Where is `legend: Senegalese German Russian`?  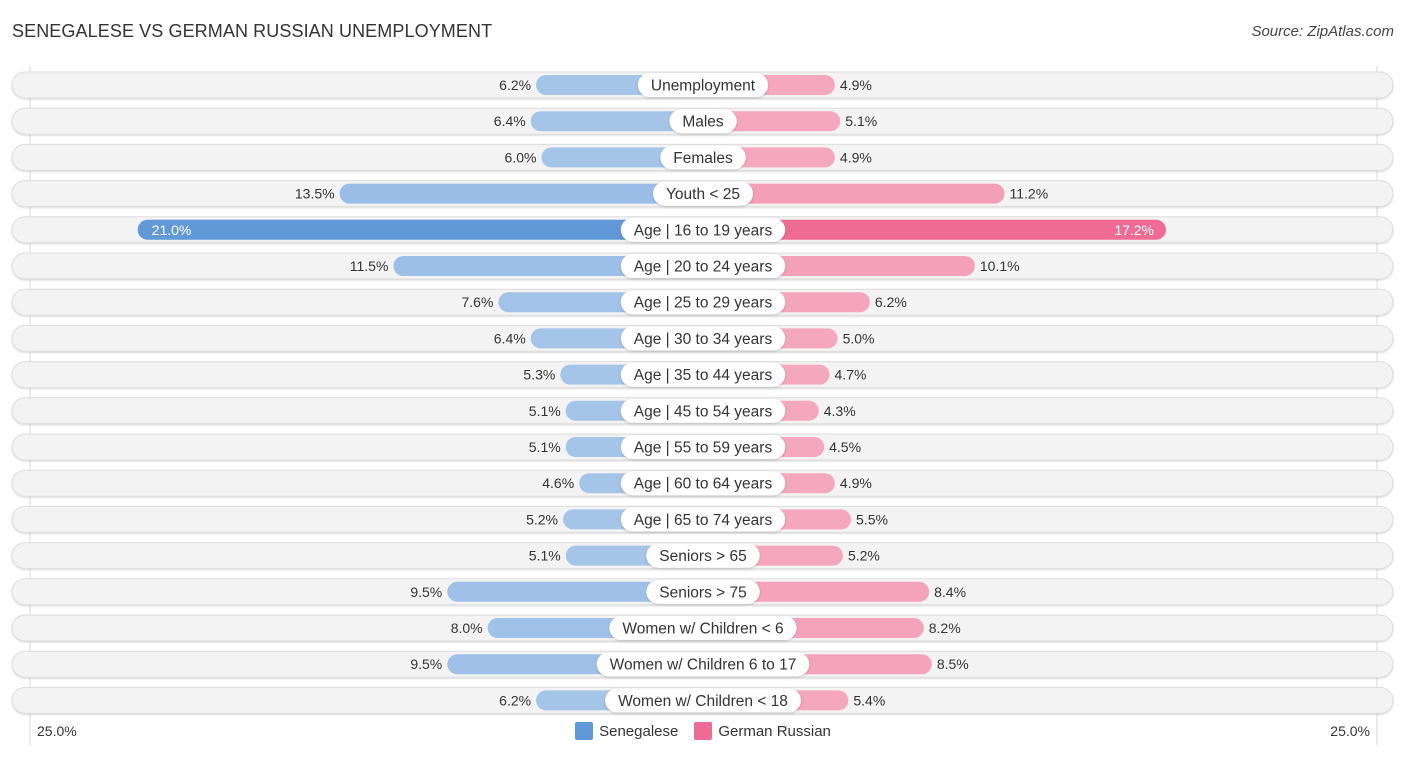 legend: Senegalese German Russian is located at coordinates (703, 731).